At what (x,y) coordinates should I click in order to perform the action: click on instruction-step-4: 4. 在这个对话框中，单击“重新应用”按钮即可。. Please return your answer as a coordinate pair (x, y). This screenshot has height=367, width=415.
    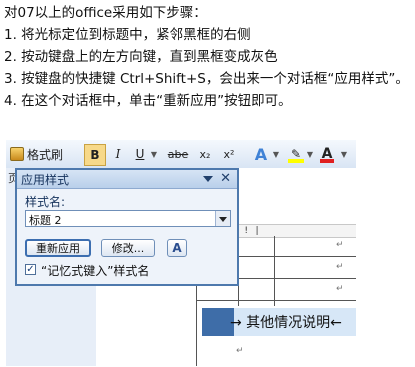
    Looking at the image, I should click on (148, 101).